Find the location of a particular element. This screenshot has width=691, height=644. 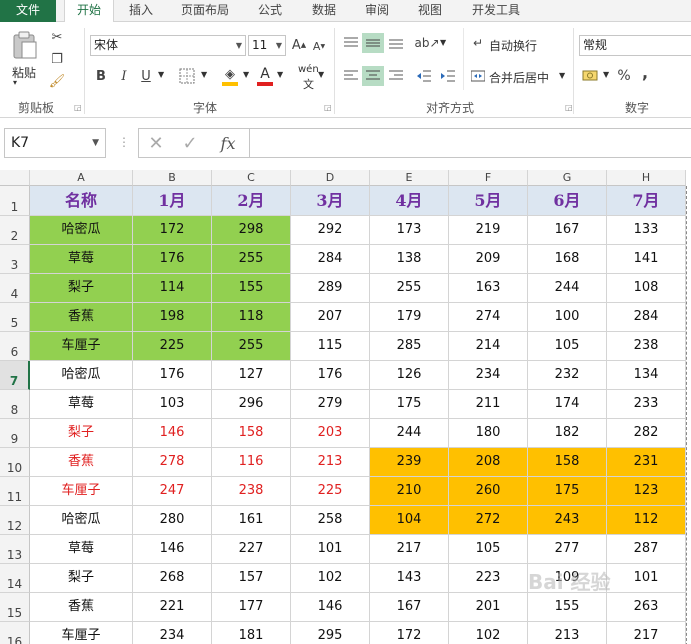

insert-function-button: fx is located at coordinates (228, 143).